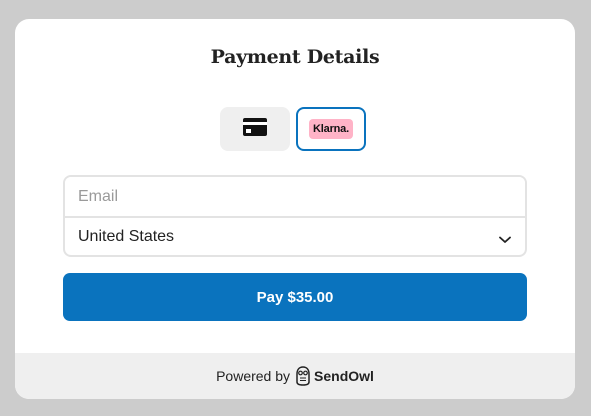 The height and width of the screenshot is (416, 591). Describe the element at coordinates (295, 376) in the screenshot. I see `footer: Powered by SendOwl` at that location.